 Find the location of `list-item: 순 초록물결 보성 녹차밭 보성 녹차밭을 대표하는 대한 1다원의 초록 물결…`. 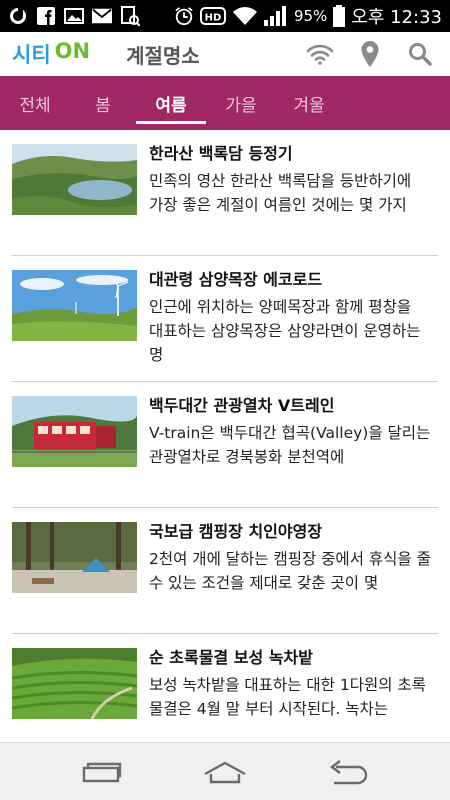

list-item: 순 초록물결 보성 녹차밭 보성 녹차밭을 대표하는 대한 1다원의 초록 물결… is located at coordinates (225, 688).